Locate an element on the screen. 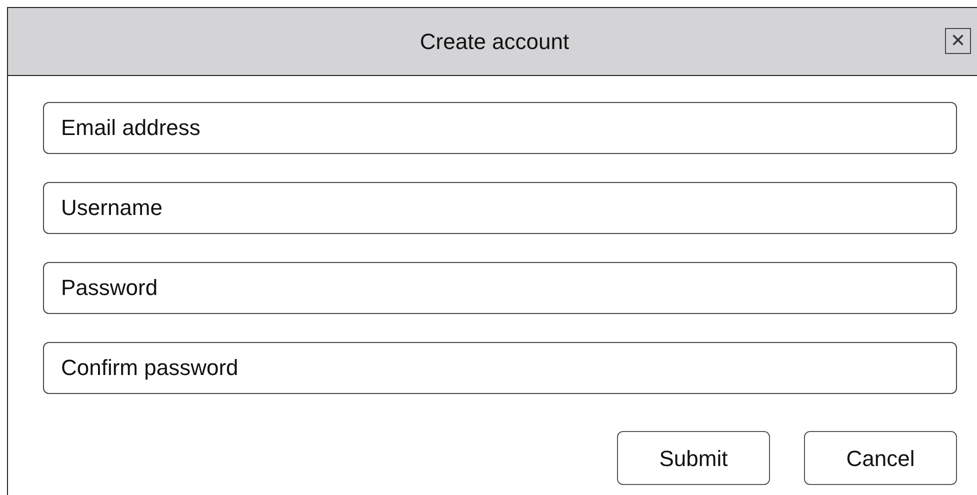 The width and height of the screenshot is (977, 495). window-title: Create account is located at coordinates (495, 42).